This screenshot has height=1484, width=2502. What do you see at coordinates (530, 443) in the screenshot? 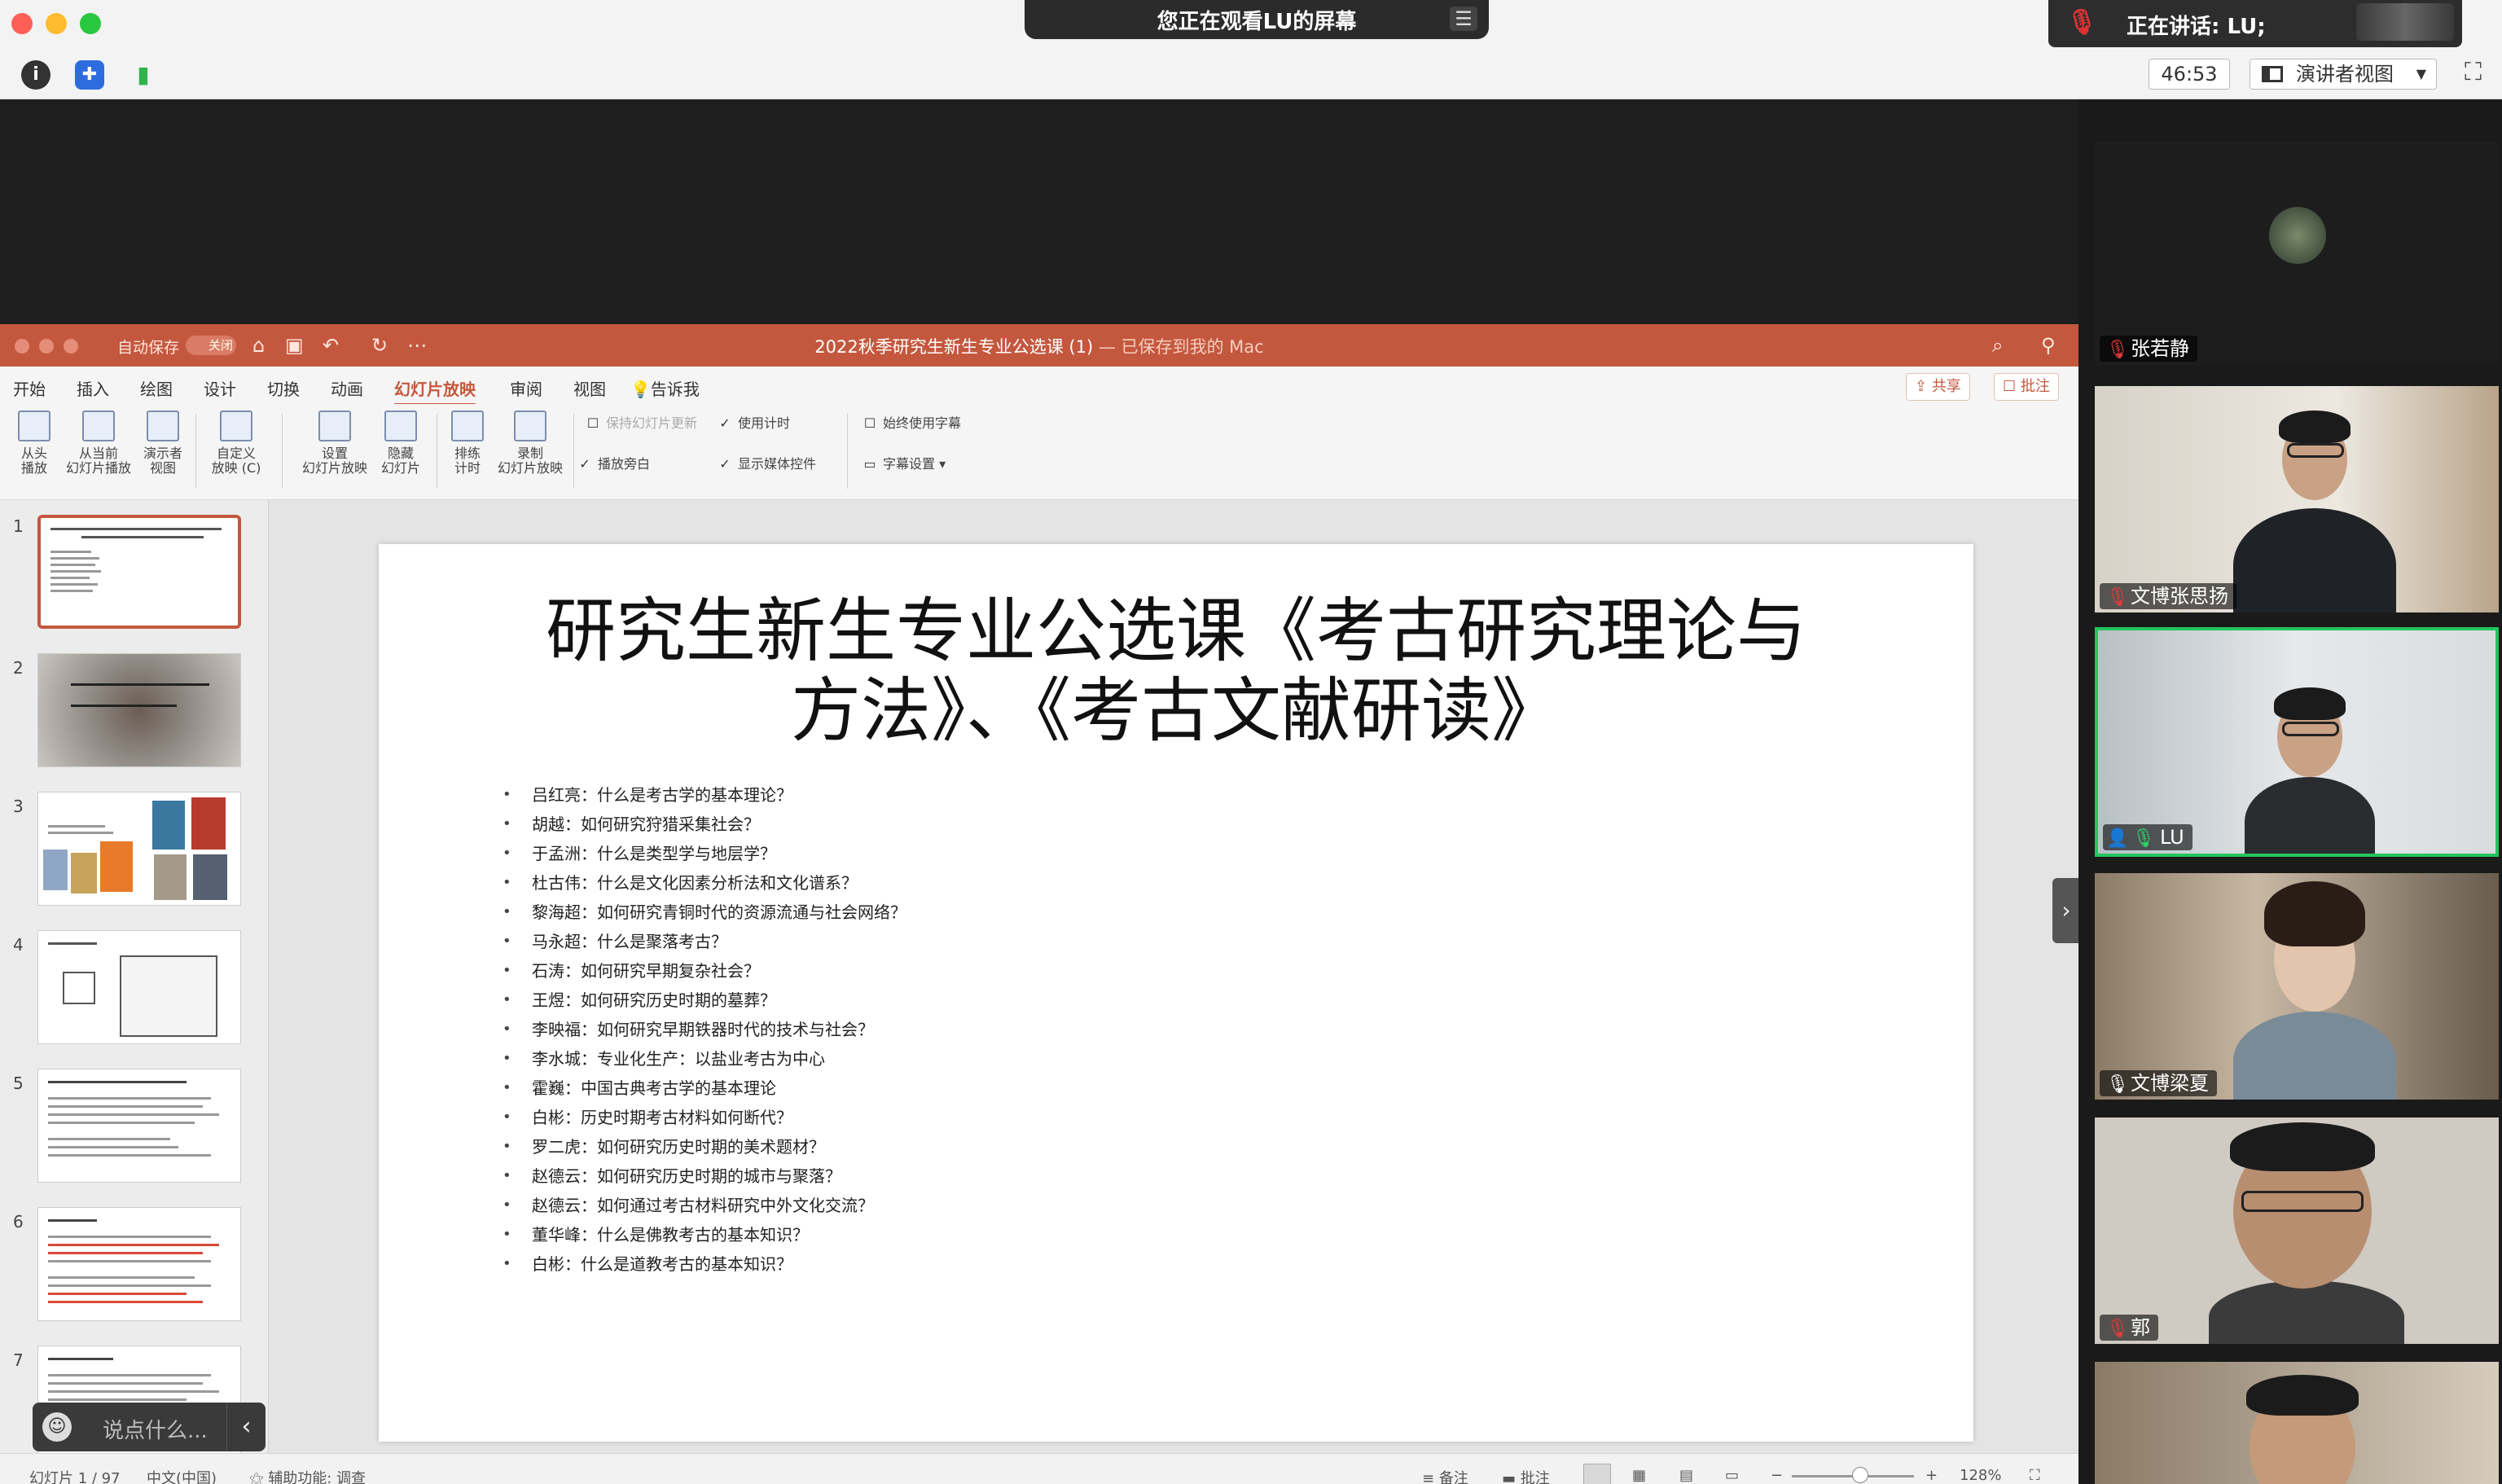
I see `record-show-button: 录制 幻灯片放映` at bounding box center [530, 443].